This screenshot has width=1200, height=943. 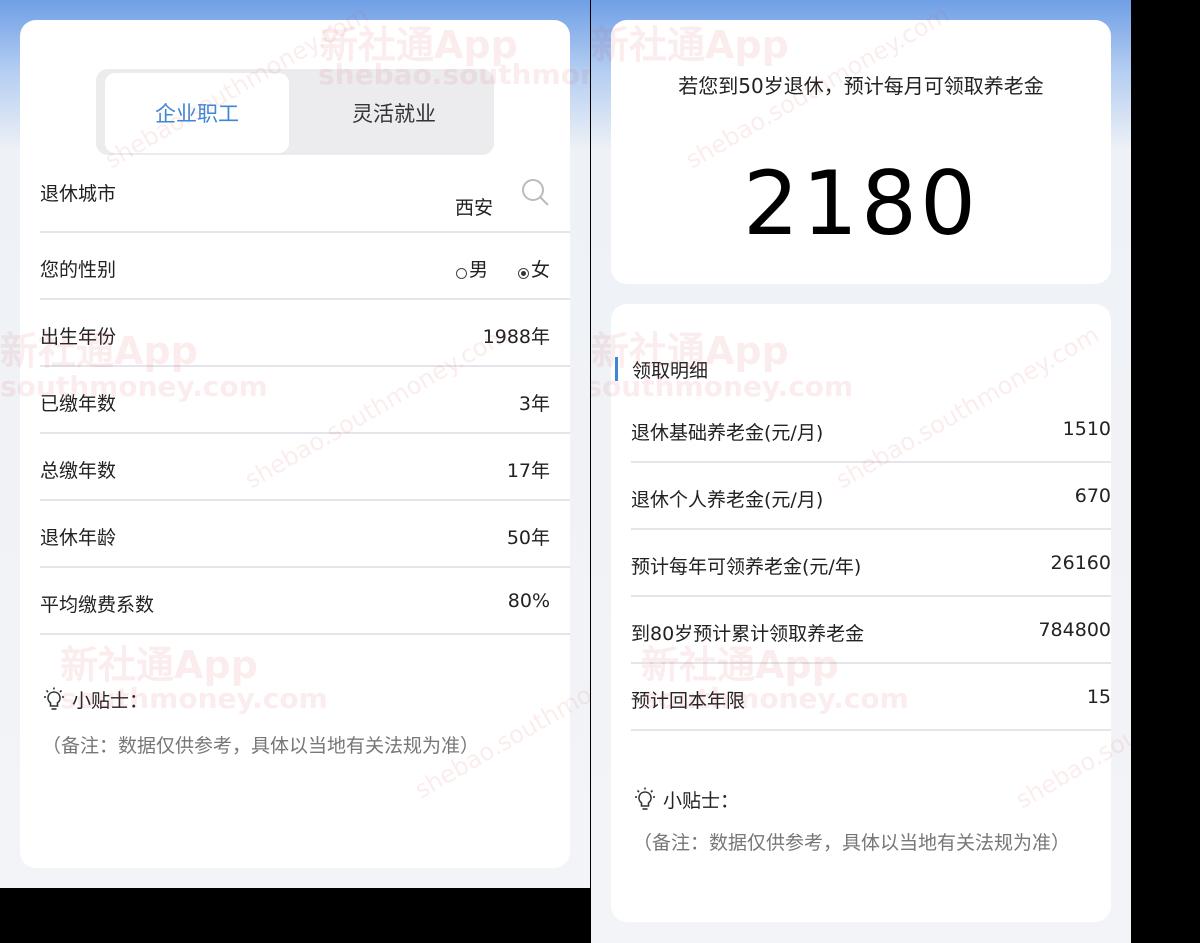 I want to click on retire-age-label: 退休年龄, so click(x=78, y=538).